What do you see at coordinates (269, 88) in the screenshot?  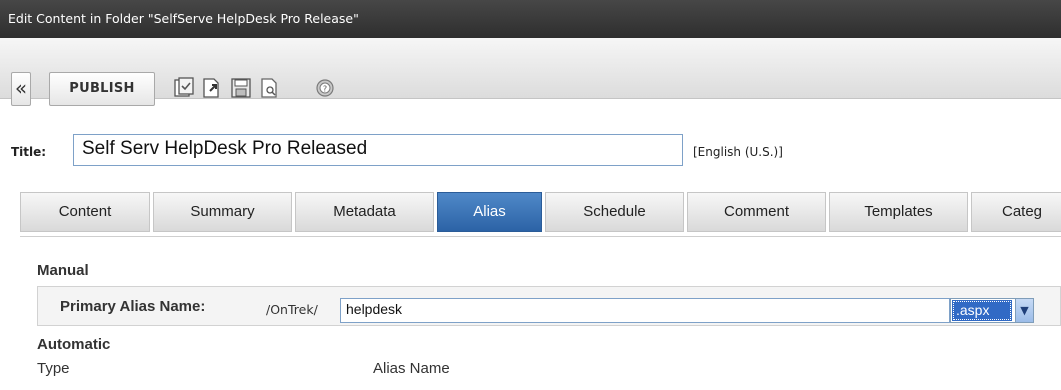 I see `preview-icon` at bounding box center [269, 88].